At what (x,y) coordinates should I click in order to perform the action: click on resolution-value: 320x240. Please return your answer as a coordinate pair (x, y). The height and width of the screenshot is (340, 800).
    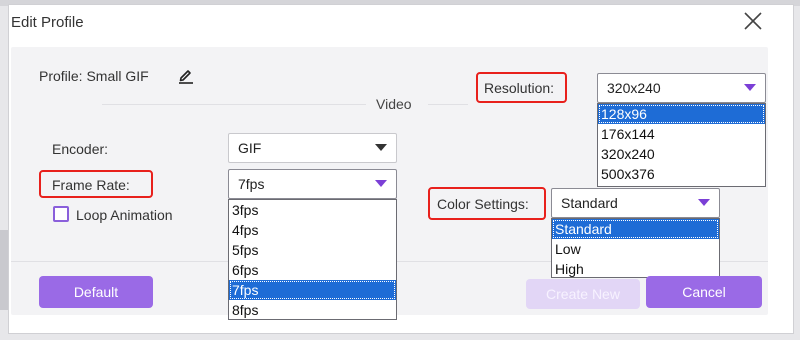
    Looking at the image, I should click on (634, 88).